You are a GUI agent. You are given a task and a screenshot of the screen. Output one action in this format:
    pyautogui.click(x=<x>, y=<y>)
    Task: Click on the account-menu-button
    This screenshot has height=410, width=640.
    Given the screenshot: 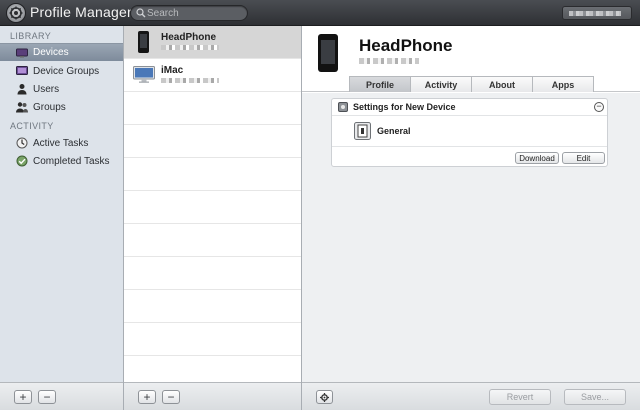 What is the action you would take?
    pyautogui.click(x=597, y=13)
    